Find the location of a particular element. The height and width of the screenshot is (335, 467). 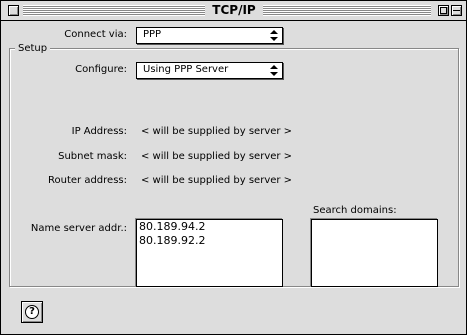

name-server-label: Name server addr.: is located at coordinates (78, 228).